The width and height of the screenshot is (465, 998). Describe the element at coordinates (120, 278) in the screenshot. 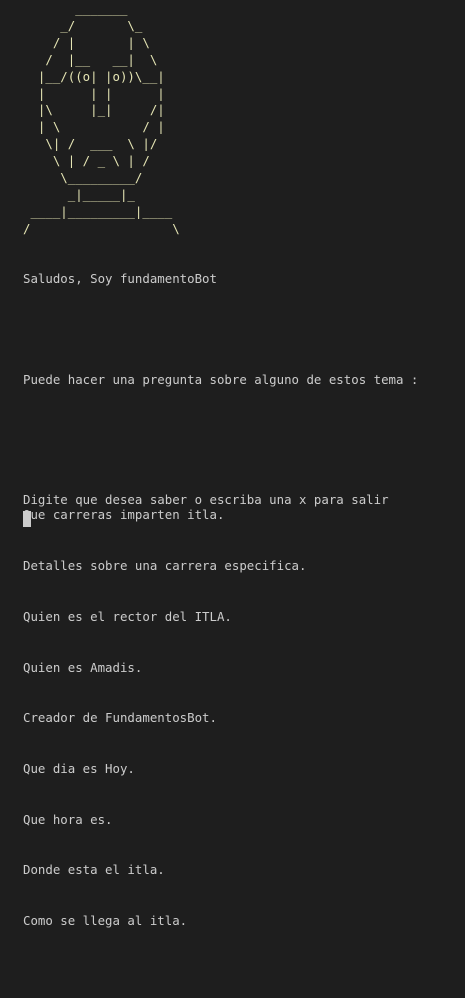

I see `greeting-text: Saludos, Soy fundamentoBot` at that location.